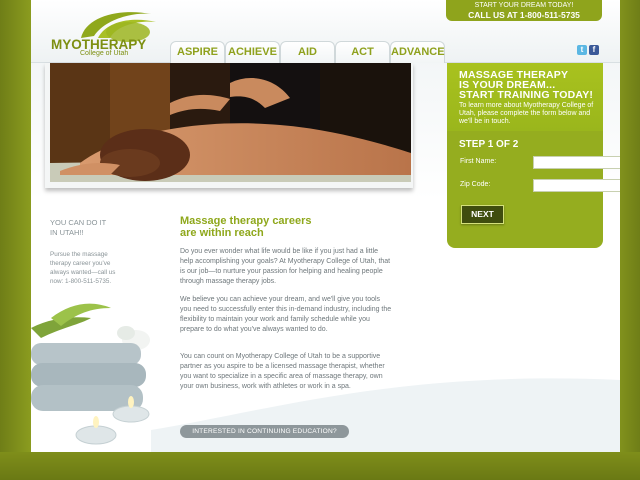 The image size is (640, 480). Describe the element at coordinates (417, 52) in the screenshot. I see `tab-advance: ADVANCE` at that location.